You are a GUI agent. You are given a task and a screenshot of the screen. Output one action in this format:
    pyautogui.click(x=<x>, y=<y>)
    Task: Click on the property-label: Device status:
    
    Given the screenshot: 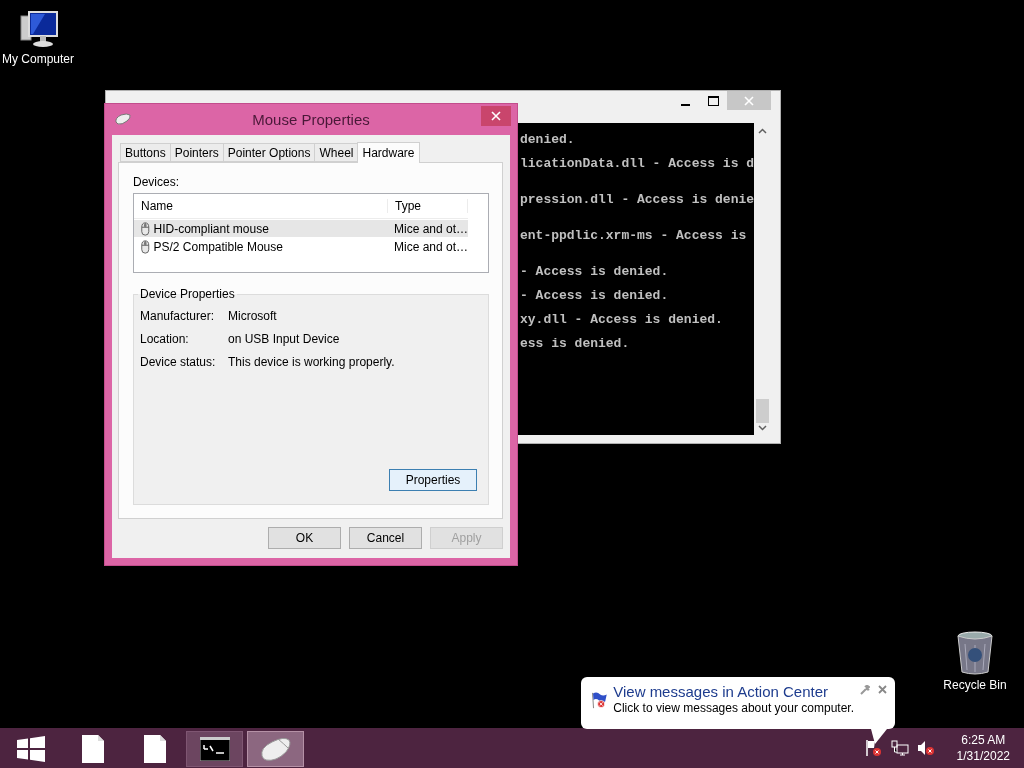 What is the action you would take?
    pyautogui.click(x=178, y=362)
    